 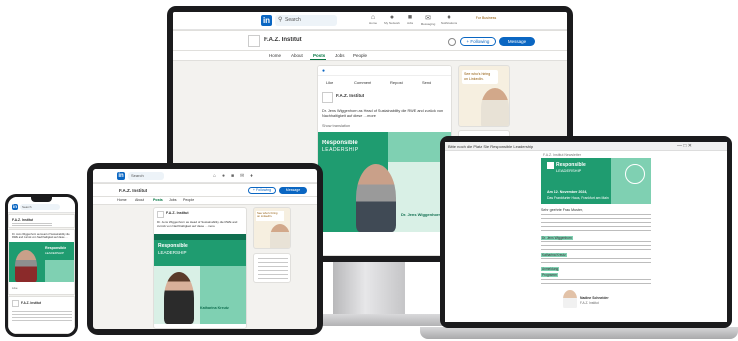 I want to click on phone-next-post-avatar, so click(x=15, y=303).